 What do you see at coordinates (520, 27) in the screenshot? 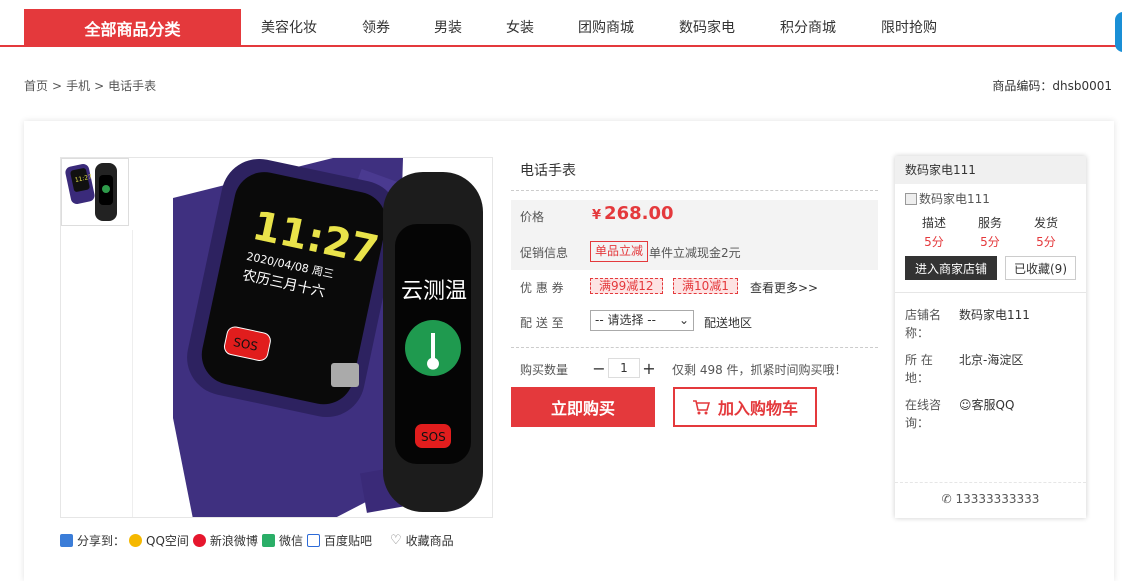
I see `nav-item-womenswear: 女装` at bounding box center [520, 27].